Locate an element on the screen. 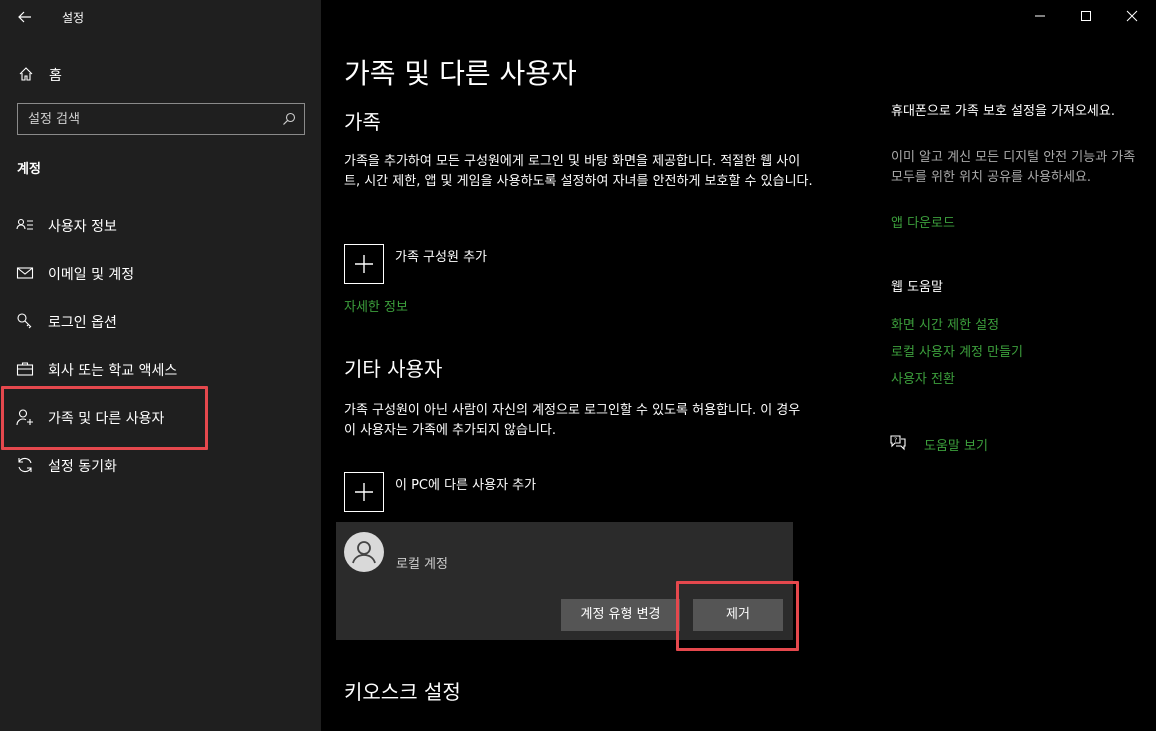  back-arrow-icon is located at coordinates (24, 17).